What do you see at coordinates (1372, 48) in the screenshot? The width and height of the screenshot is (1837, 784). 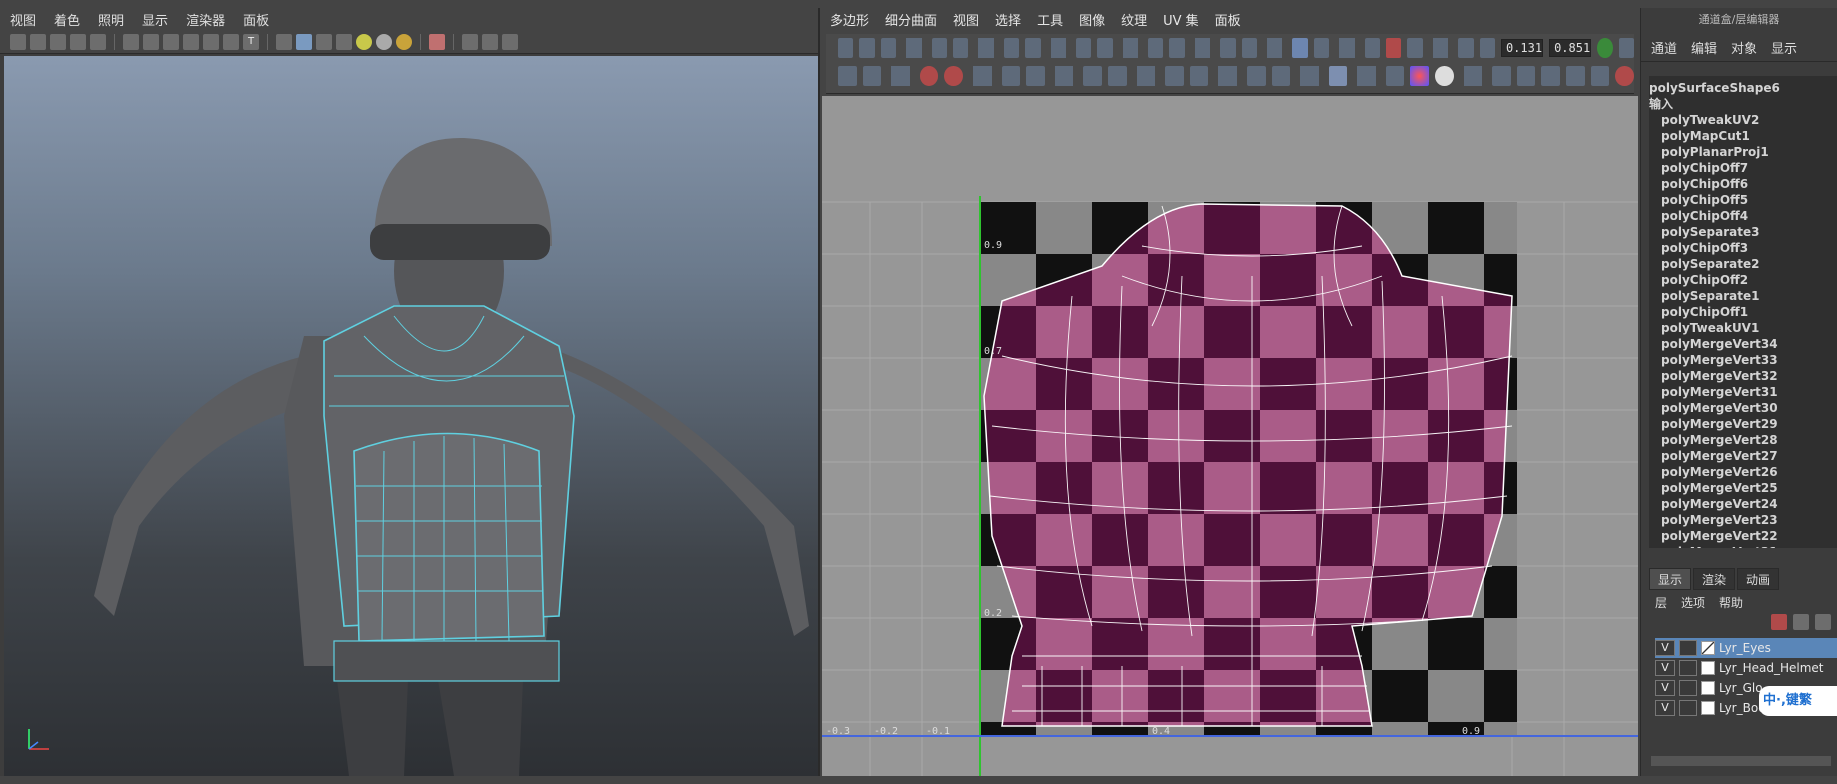 I see `grid-display-icon` at bounding box center [1372, 48].